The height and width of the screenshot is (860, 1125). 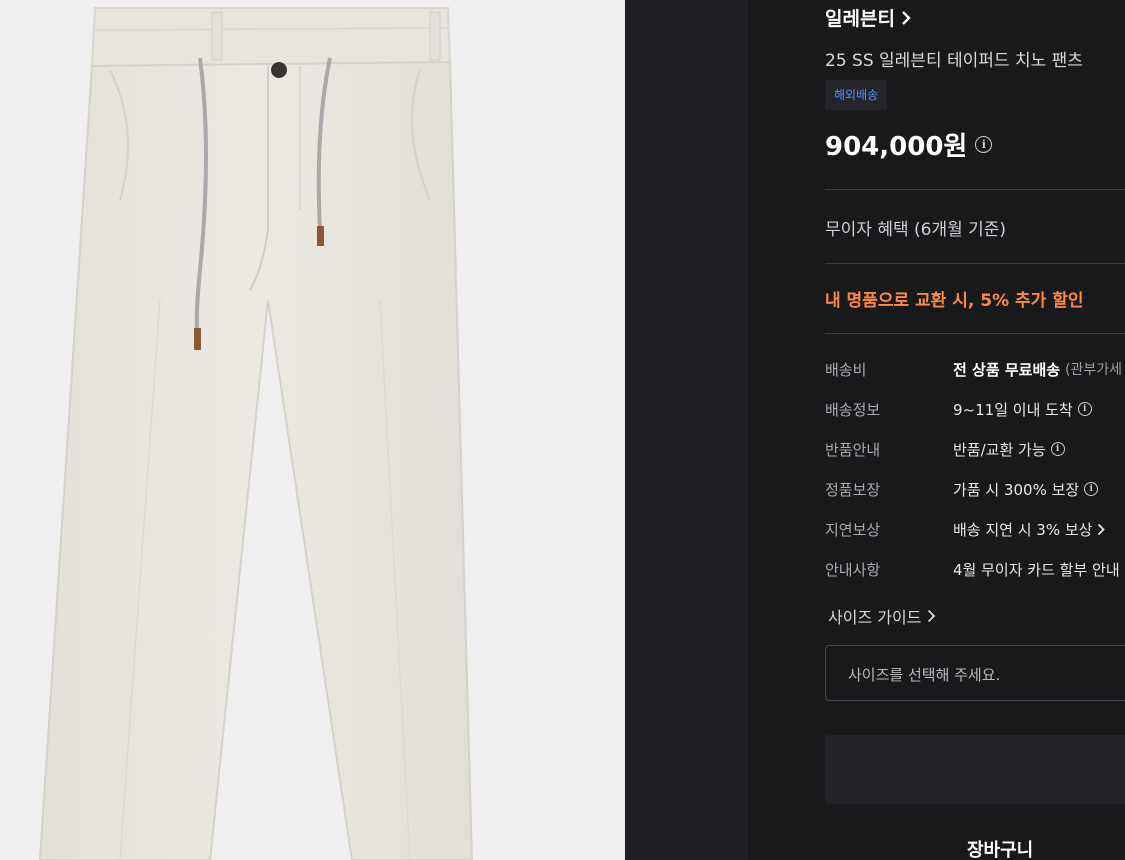 I want to click on row-label: 배송비, so click(x=846, y=369).